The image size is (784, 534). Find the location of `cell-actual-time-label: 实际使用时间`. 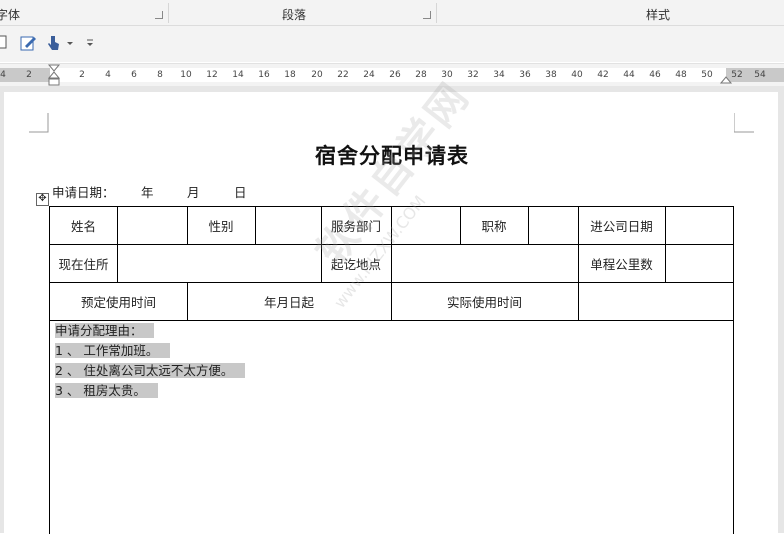

cell-actual-time-label: 实际使用时间 is located at coordinates (484, 301).